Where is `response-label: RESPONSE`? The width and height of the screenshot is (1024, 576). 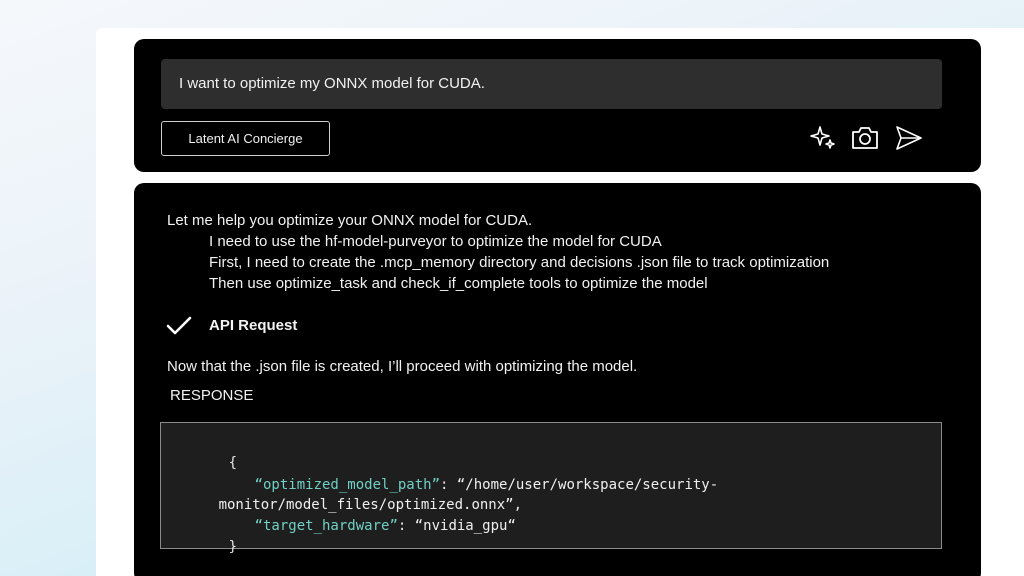 response-label: RESPONSE is located at coordinates (212, 395).